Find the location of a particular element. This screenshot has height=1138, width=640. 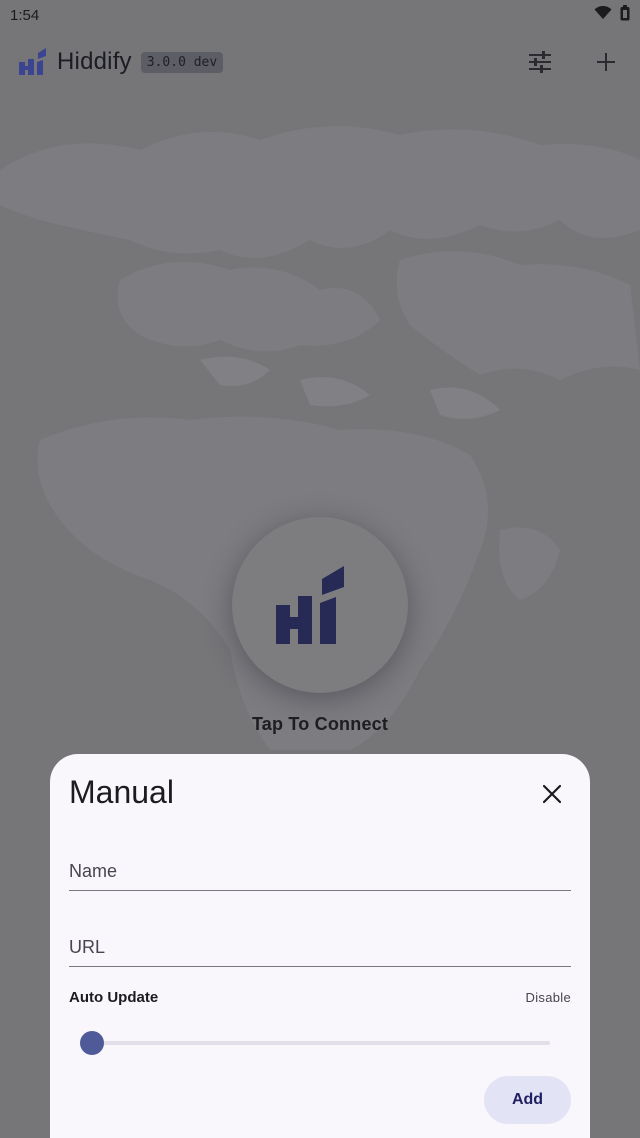

connect-button is located at coordinates (320, 605).